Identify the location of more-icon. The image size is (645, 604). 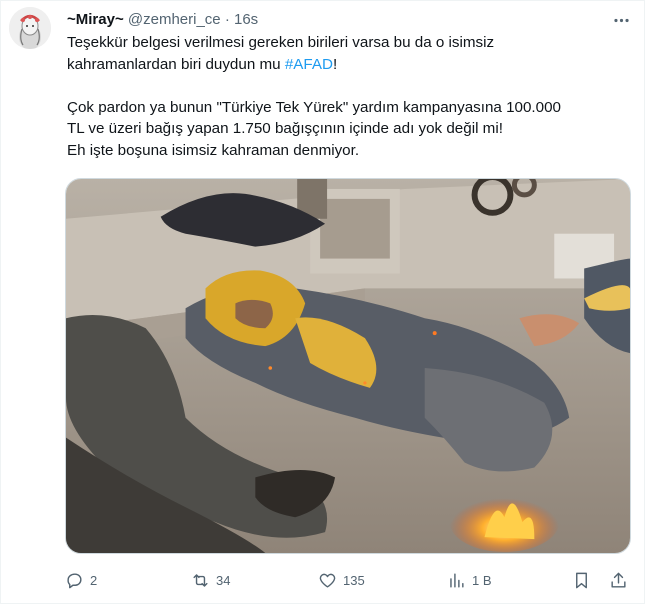
(621, 20).